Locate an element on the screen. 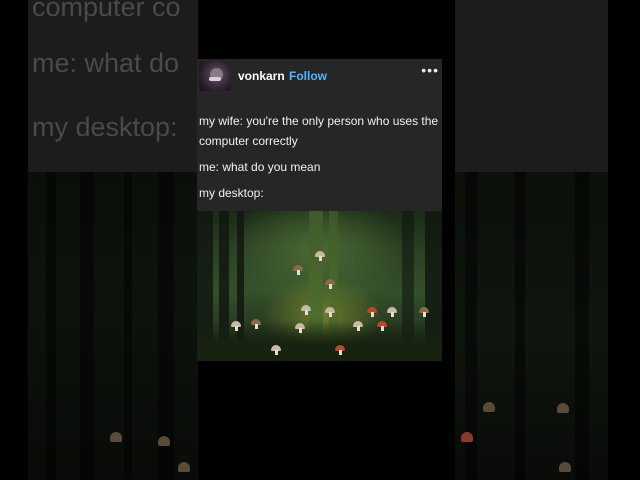 The height and width of the screenshot is (480, 640). desktop-screenshot-image is located at coordinates (319, 286).